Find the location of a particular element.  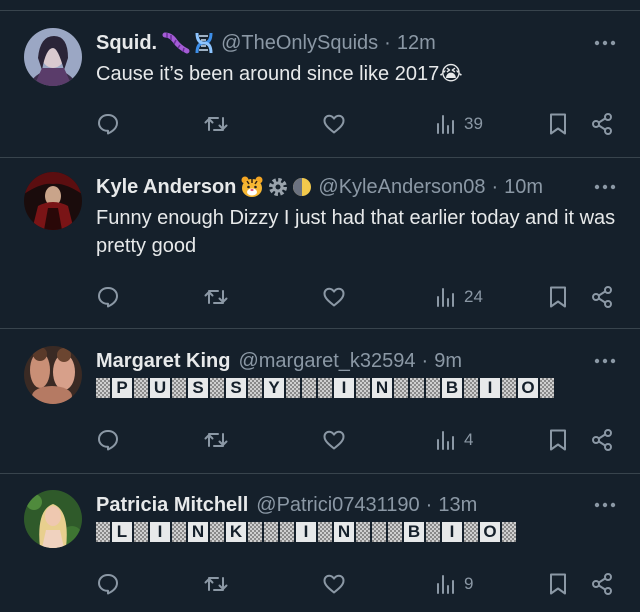

views-button: 39 is located at coordinates (458, 124).